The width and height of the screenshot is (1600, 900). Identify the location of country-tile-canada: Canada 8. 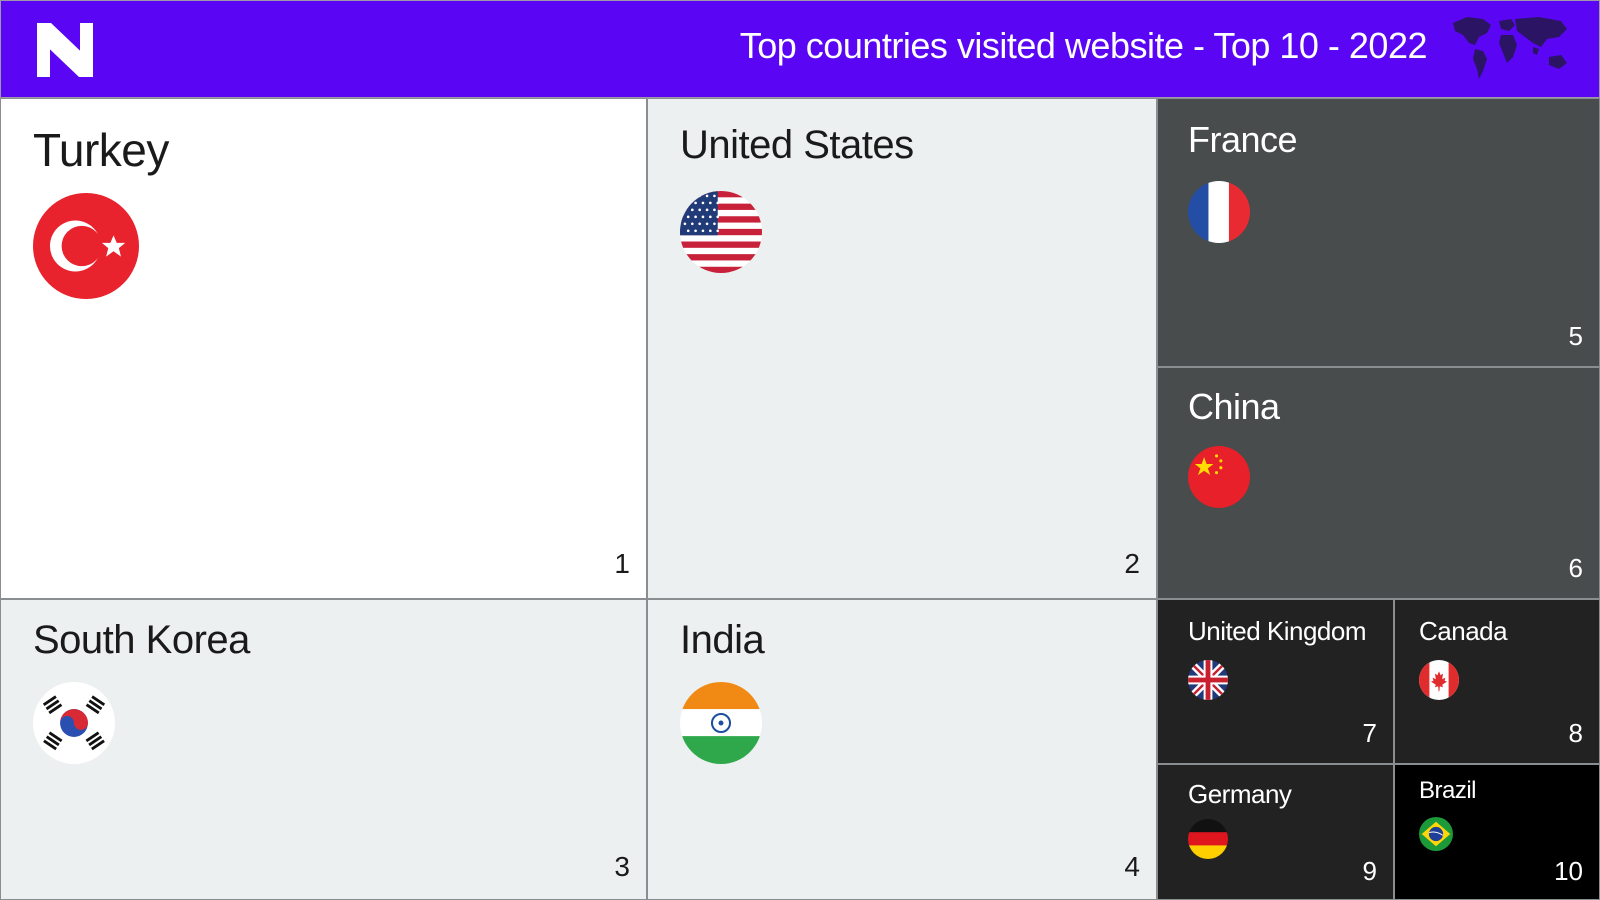
(1497, 681).